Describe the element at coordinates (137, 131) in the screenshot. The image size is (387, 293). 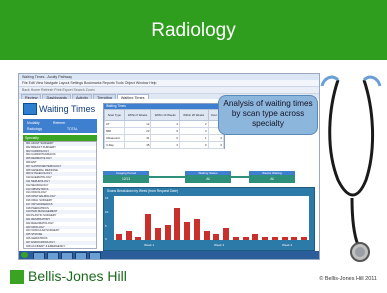
I see `table-cell: 23` at that location.